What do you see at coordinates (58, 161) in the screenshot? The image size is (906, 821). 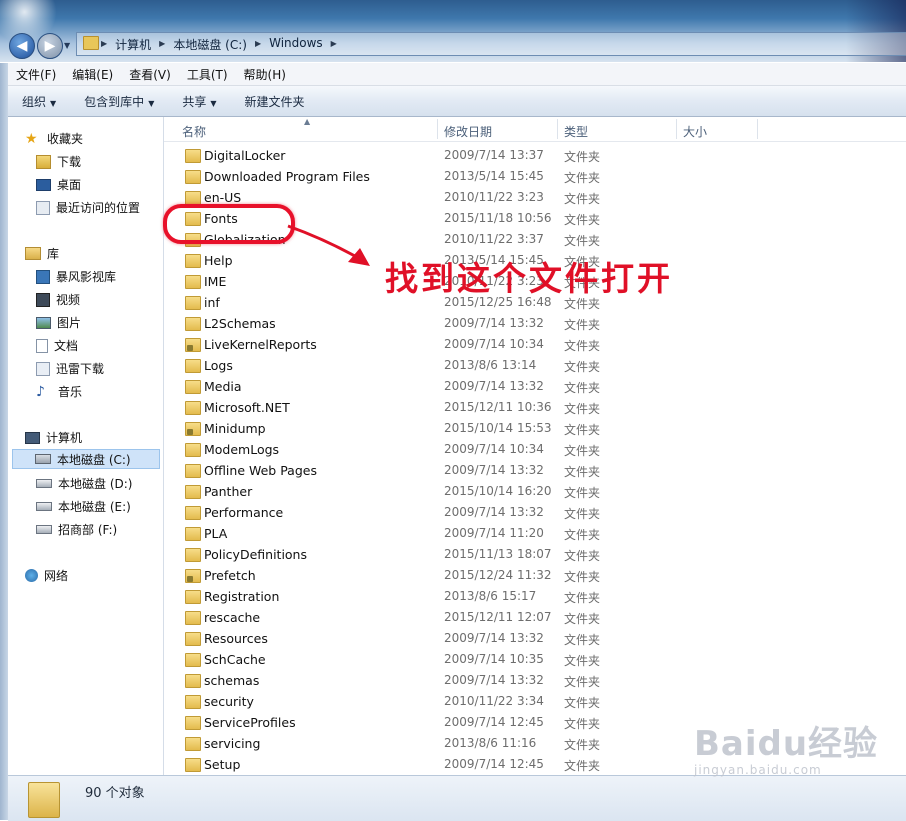 I see `nav-downloads: 下载` at bounding box center [58, 161].